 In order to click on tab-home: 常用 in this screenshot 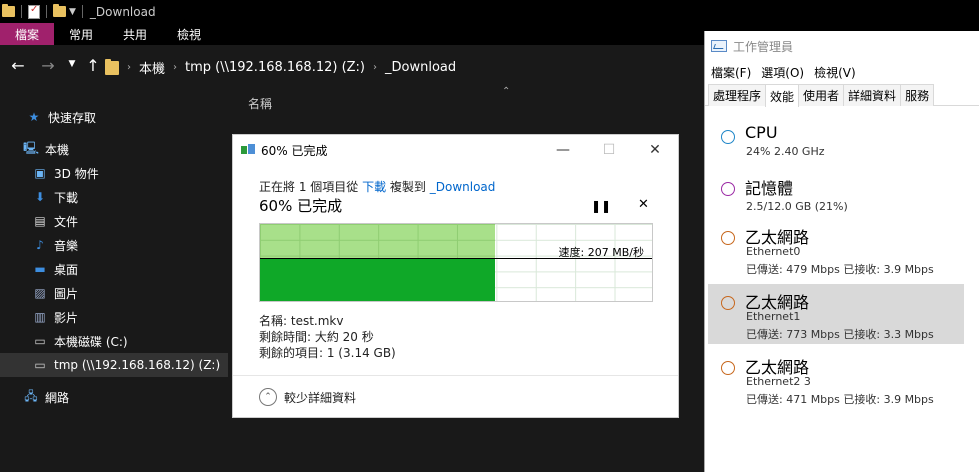, I will do `click(81, 34)`.